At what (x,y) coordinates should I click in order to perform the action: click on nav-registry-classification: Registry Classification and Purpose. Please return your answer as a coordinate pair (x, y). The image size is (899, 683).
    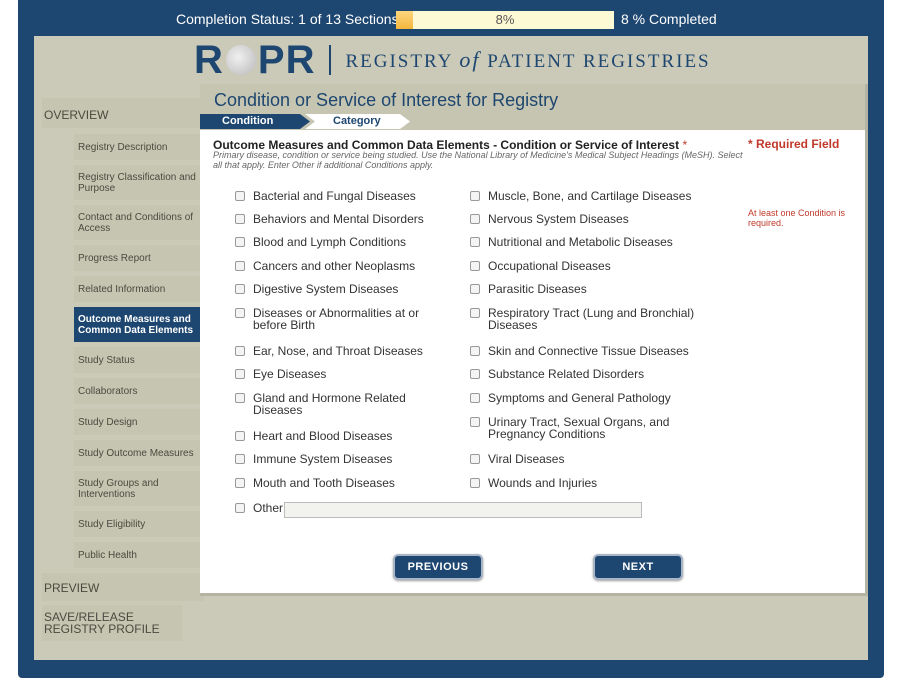
    Looking at the image, I should click on (138, 182).